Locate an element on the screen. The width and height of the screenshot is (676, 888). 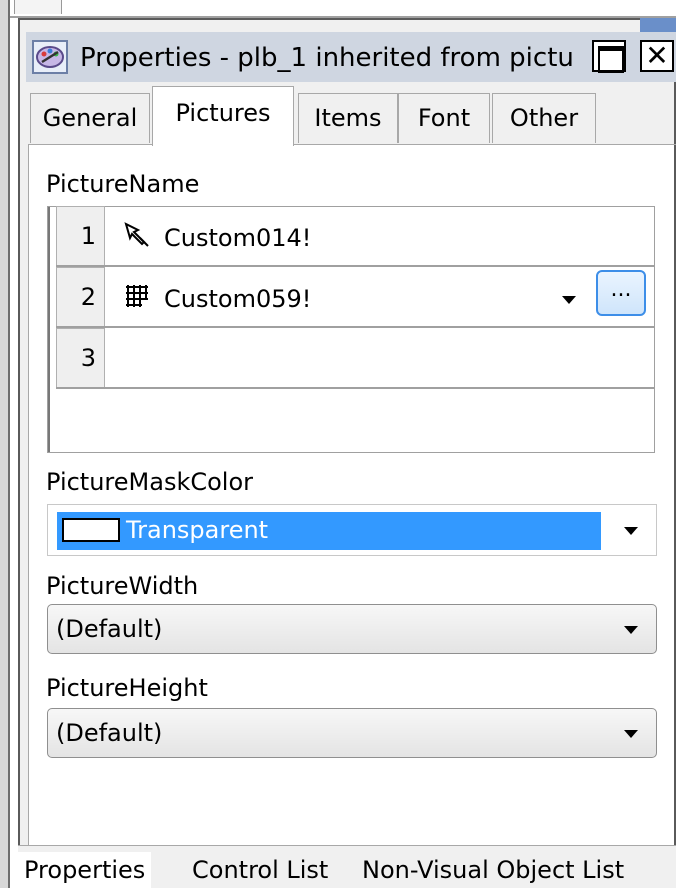
picture-mask-color-value: Transparent is located at coordinates (197, 530).